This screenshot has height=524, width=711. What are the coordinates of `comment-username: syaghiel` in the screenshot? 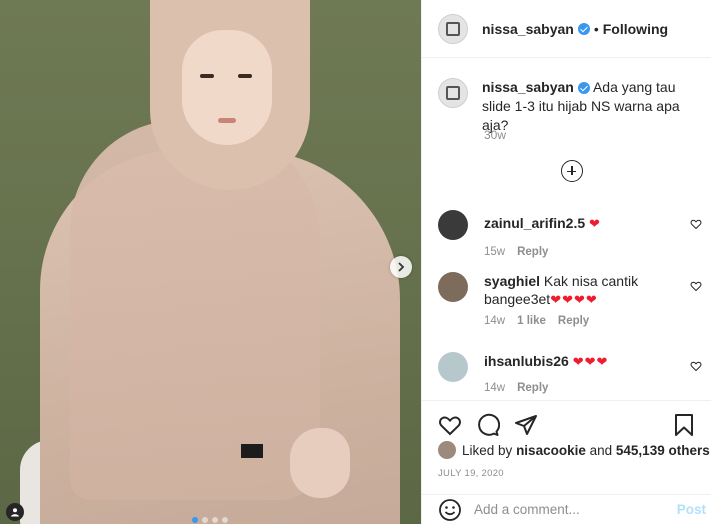 It's located at (512, 281).